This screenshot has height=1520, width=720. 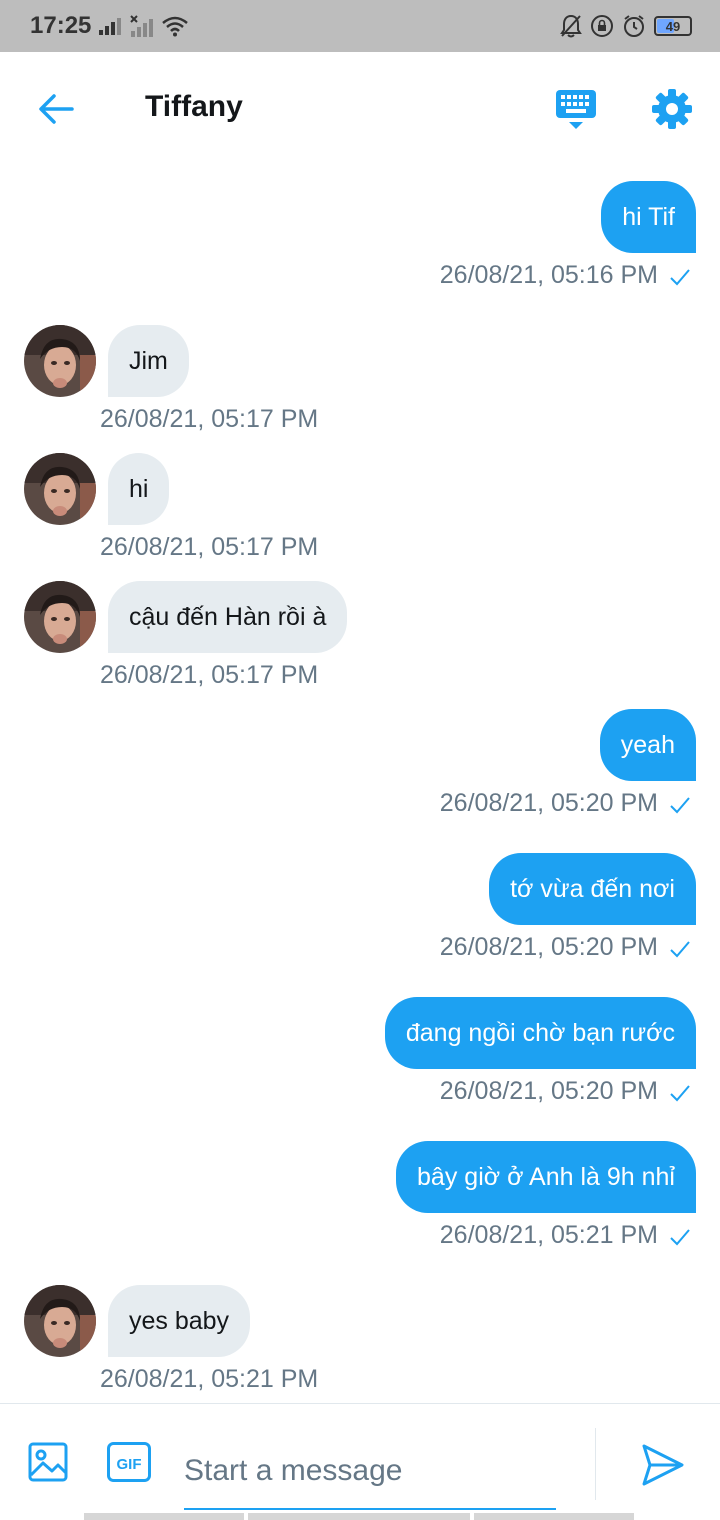 What do you see at coordinates (61, 25) in the screenshot?
I see `status-time: 17:25` at bounding box center [61, 25].